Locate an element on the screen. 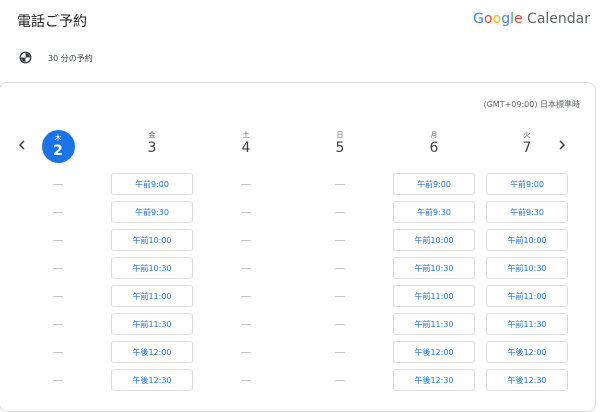 Image resolution: width=604 pixels, height=412 pixels. clock-icon is located at coordinates (25, 58).